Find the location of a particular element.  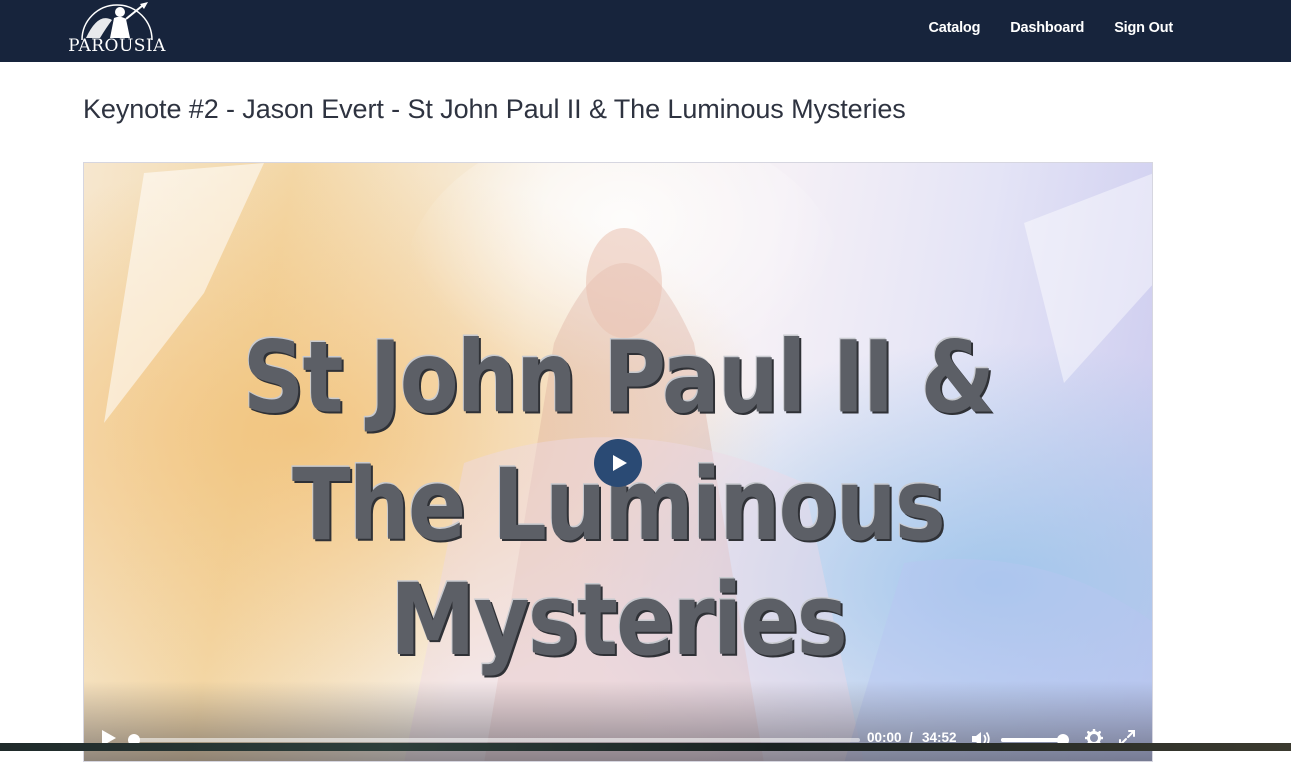

logo-text: PAROUSIA is located at coordinates (117, 46).